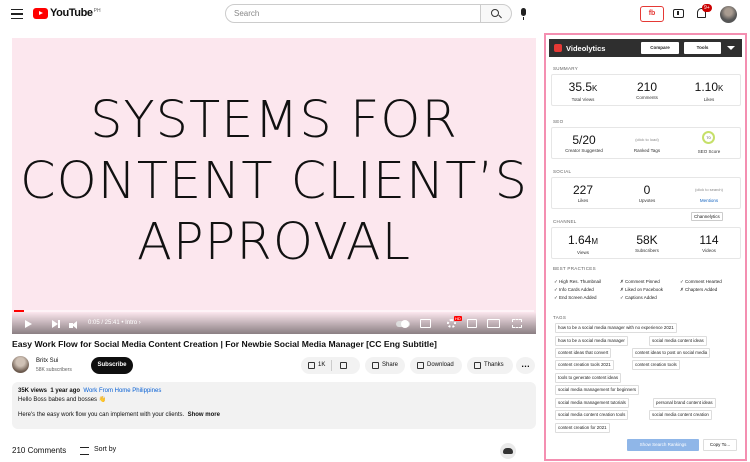  I want to click on menu-icon, so click(17, 14).